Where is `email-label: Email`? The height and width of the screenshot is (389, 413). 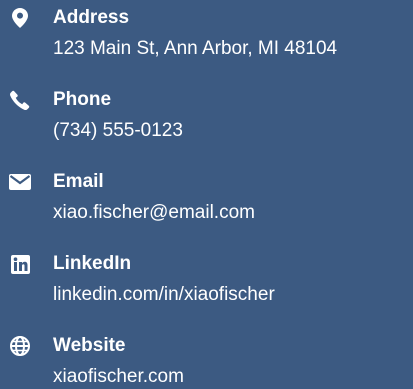
email-label: Email is located at coordinates (78, 181).